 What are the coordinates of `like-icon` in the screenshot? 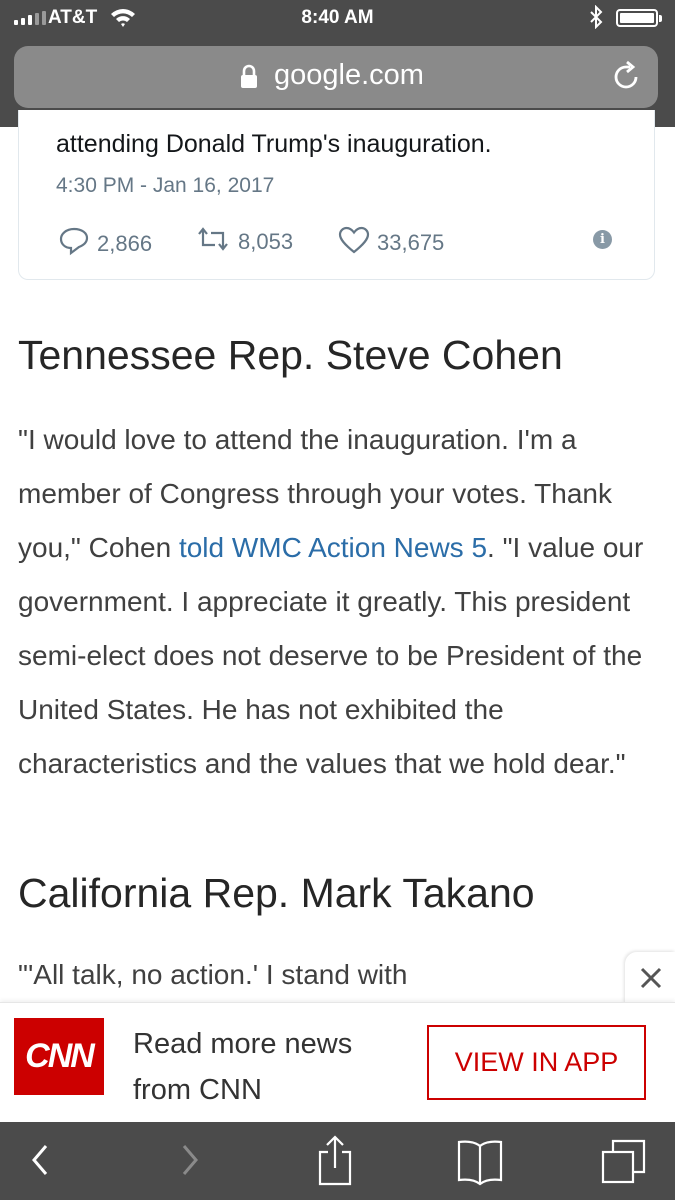 It's located at (354, 243).